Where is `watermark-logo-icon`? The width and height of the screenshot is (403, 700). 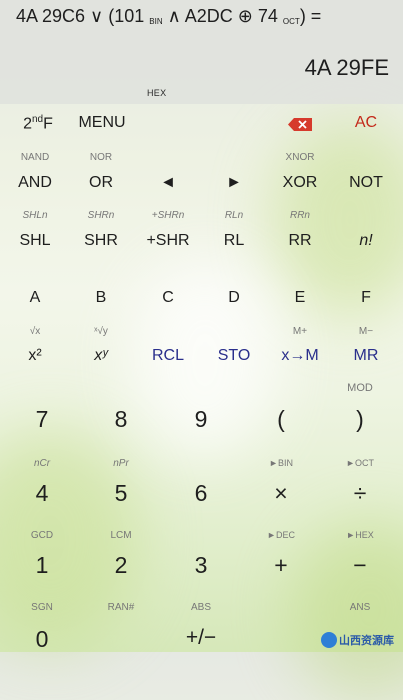 watermark-logo-icon is located at coordinates (329, 640).